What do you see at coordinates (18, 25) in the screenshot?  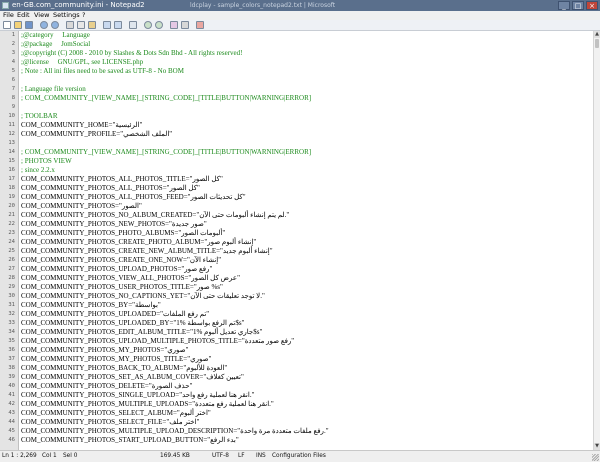 I see `open-icon` at bounding box center [18, 25].